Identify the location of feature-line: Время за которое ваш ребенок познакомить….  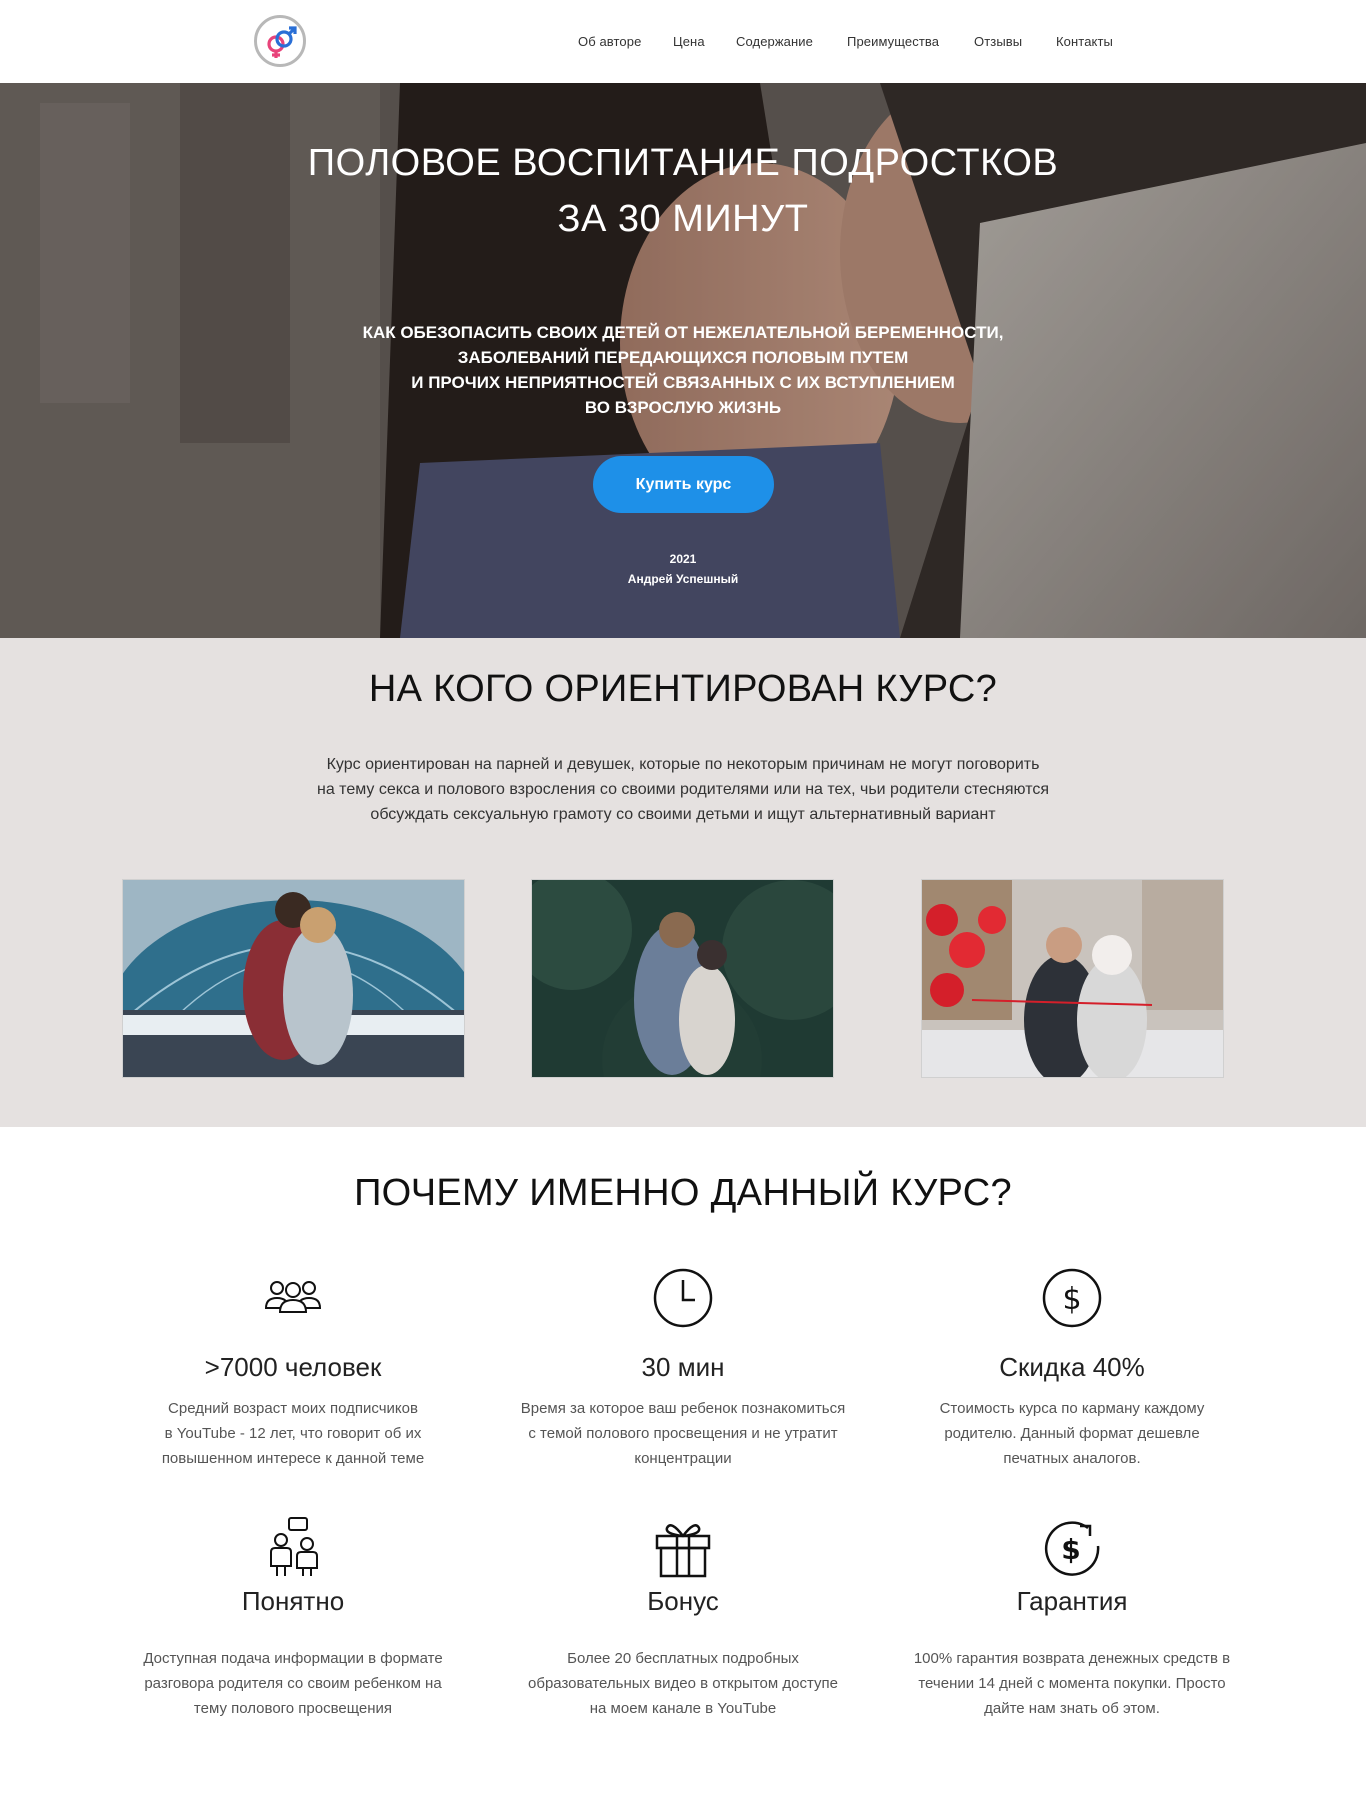
(683, 1408).